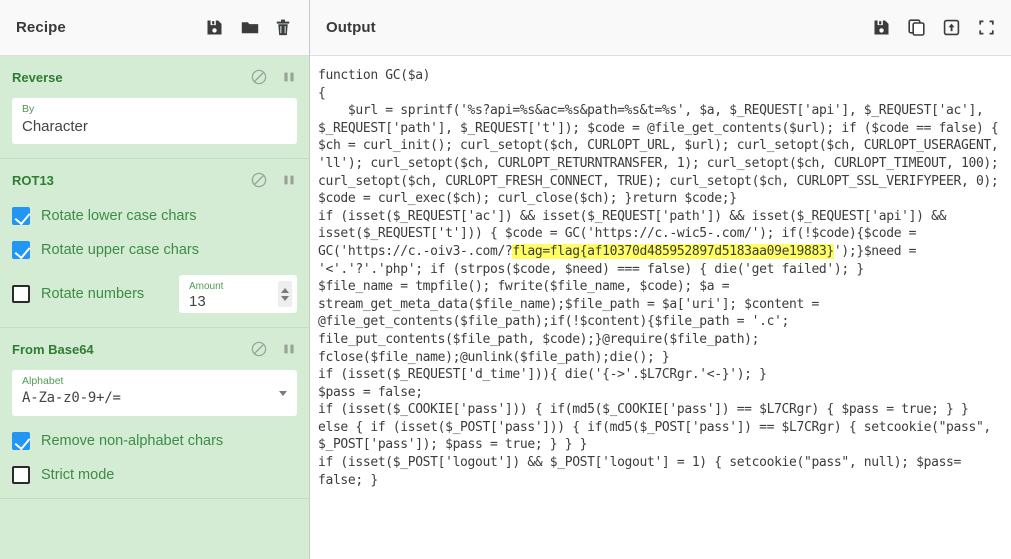 The height and width of the screenshot is (559, 1011). Describe the element at coordinates (55, 126) in the screenshot. I see `arg-value: Character` at that location.